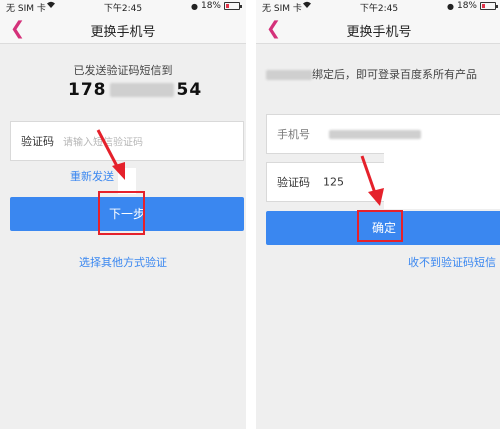  Describe the element at coordinates (452, 262) in the screenshot. I see `no-code-link: 收不到验证码短信` at that location.